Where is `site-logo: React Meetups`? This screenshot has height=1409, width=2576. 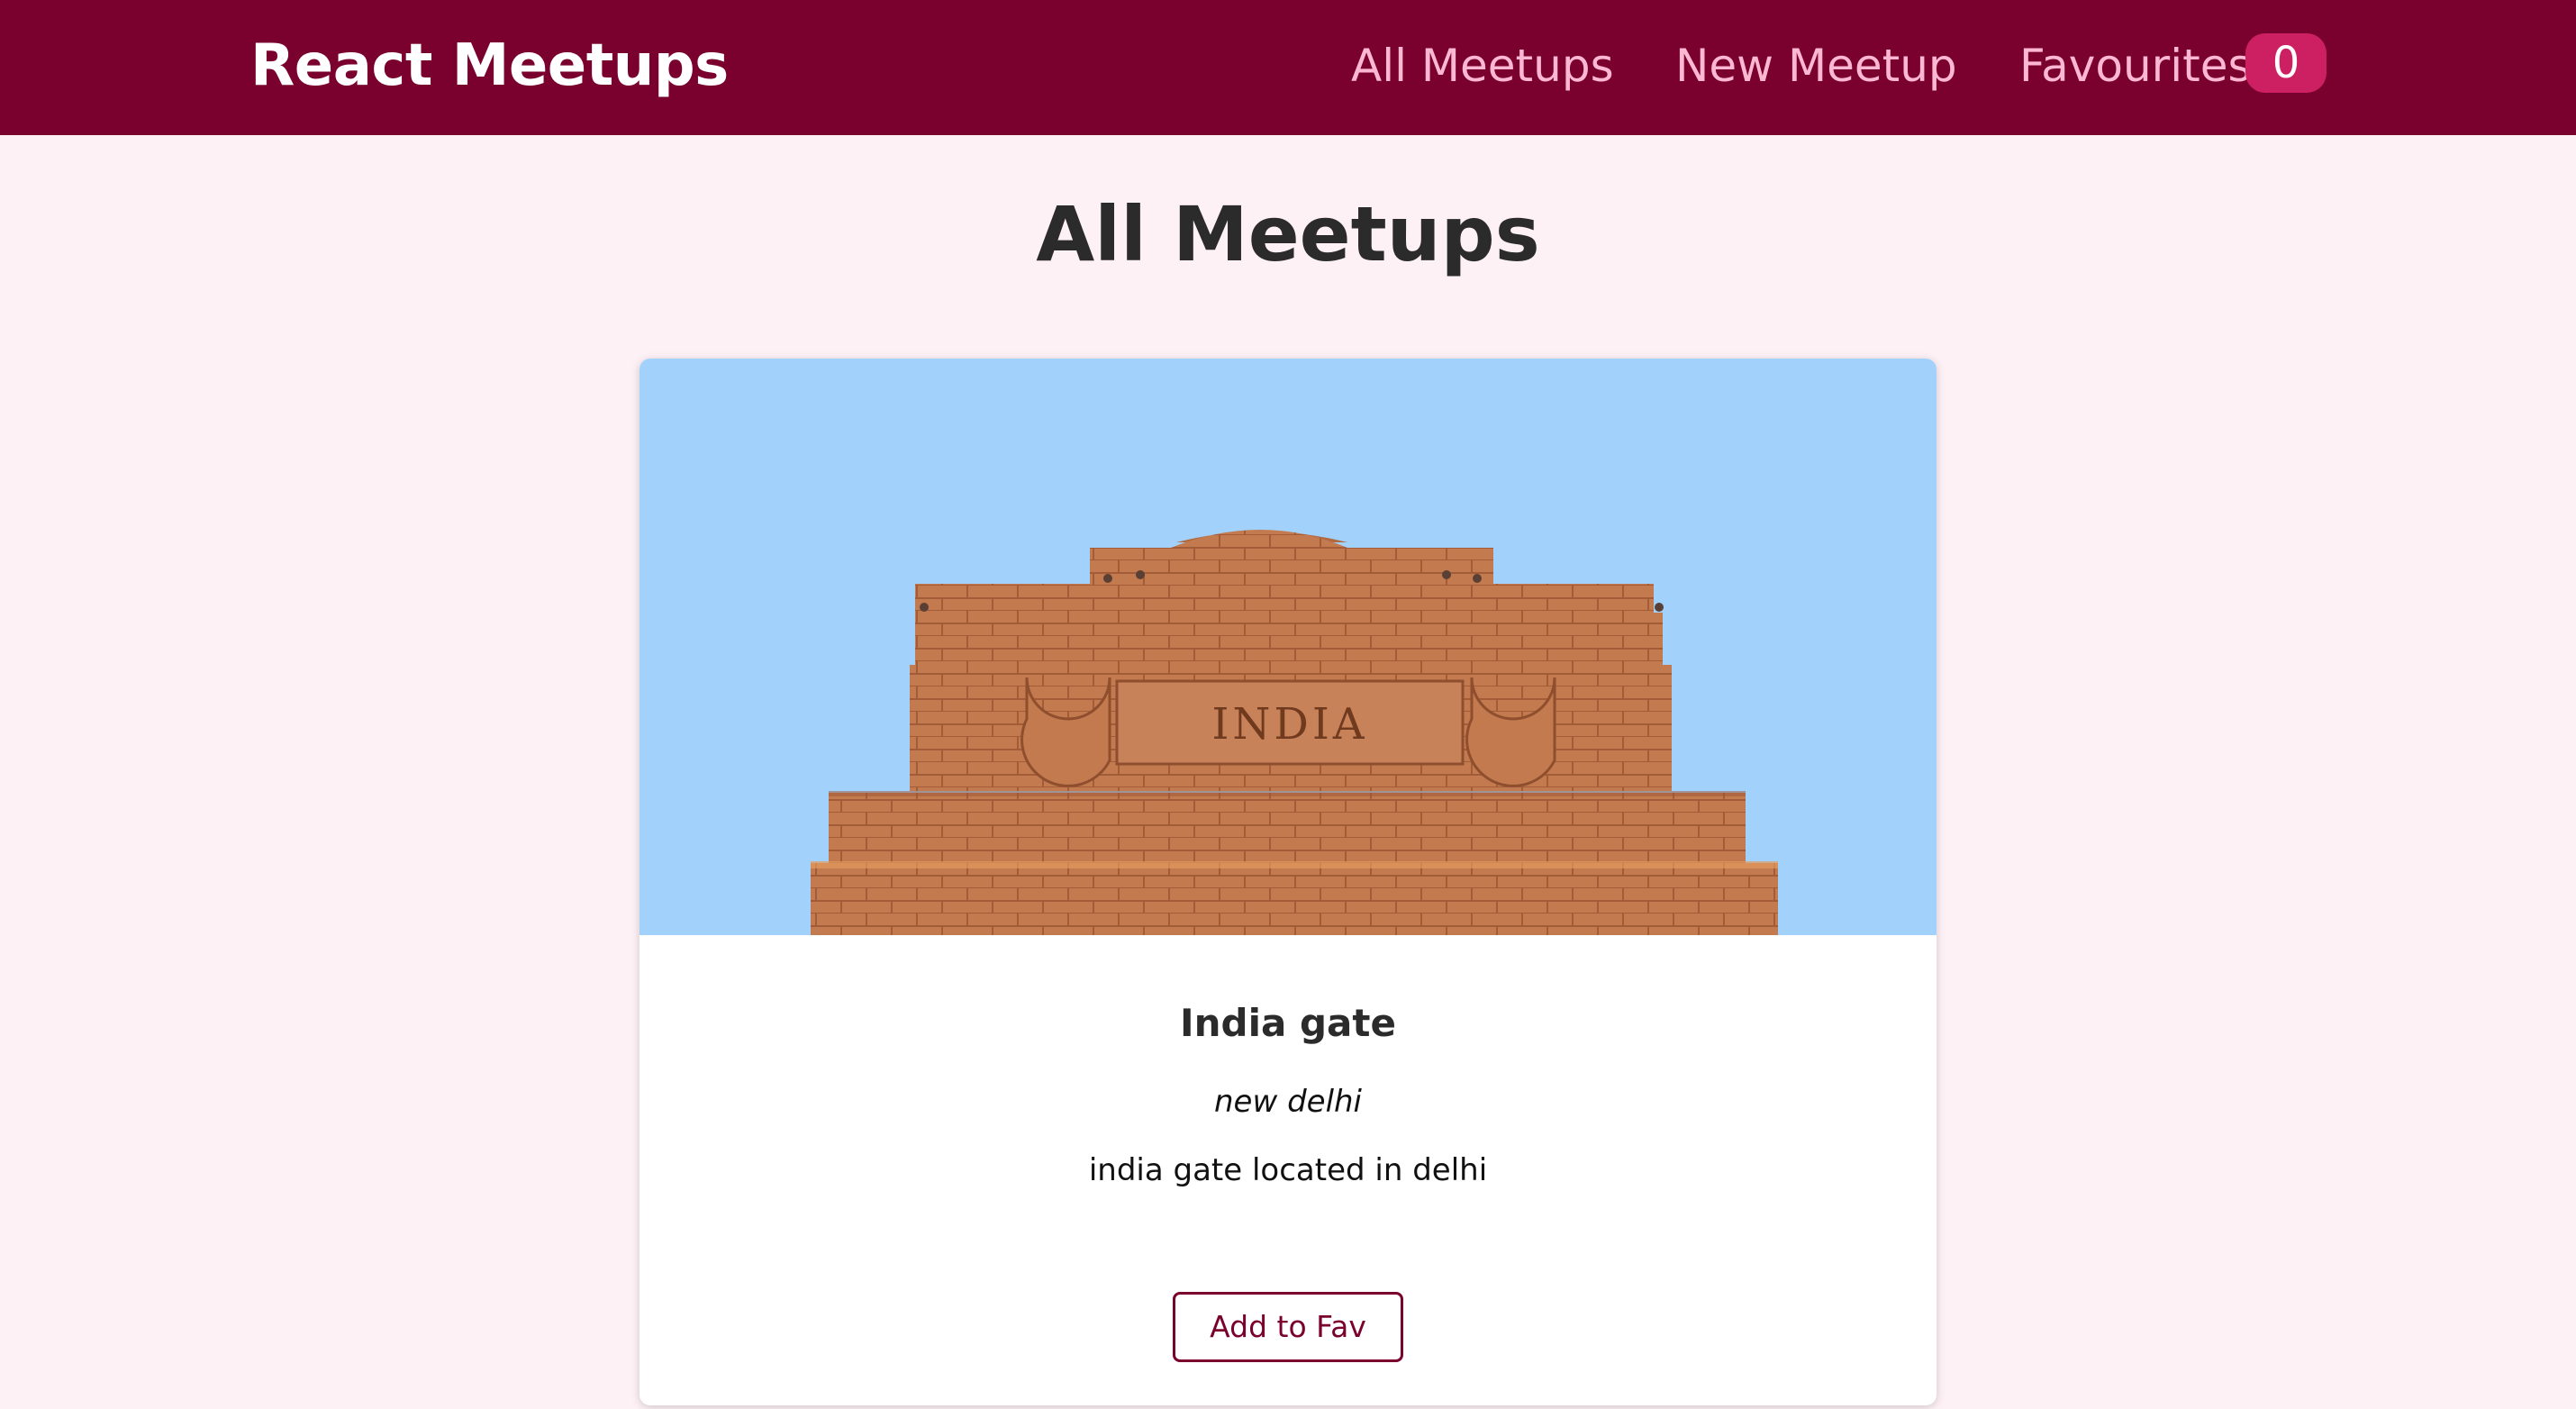
site-logo: React Meetups is located at coordinates (489, 67).